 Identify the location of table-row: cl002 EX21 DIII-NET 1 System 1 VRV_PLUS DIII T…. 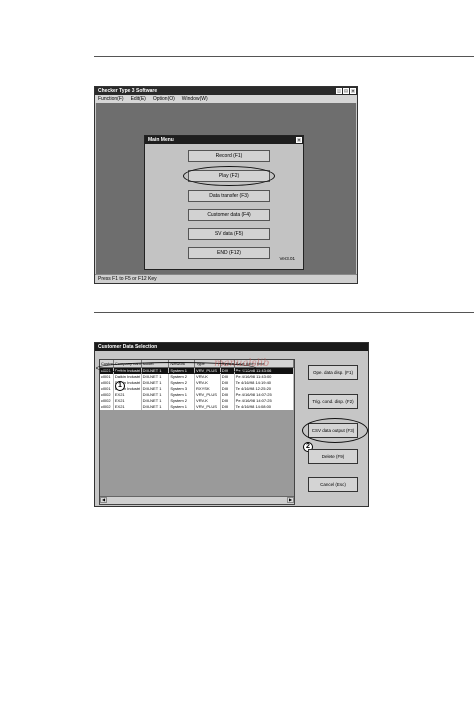
(197, 407).